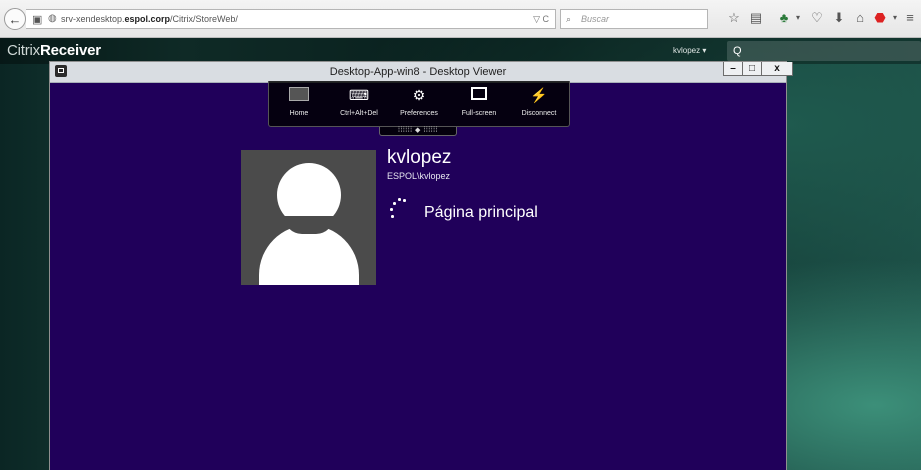 The image size is (921, 470). What do you see at coordinates (479, 113) in the screenshot?
I see `full-screen-label: Full-screen` at bounding box center [479, 113].